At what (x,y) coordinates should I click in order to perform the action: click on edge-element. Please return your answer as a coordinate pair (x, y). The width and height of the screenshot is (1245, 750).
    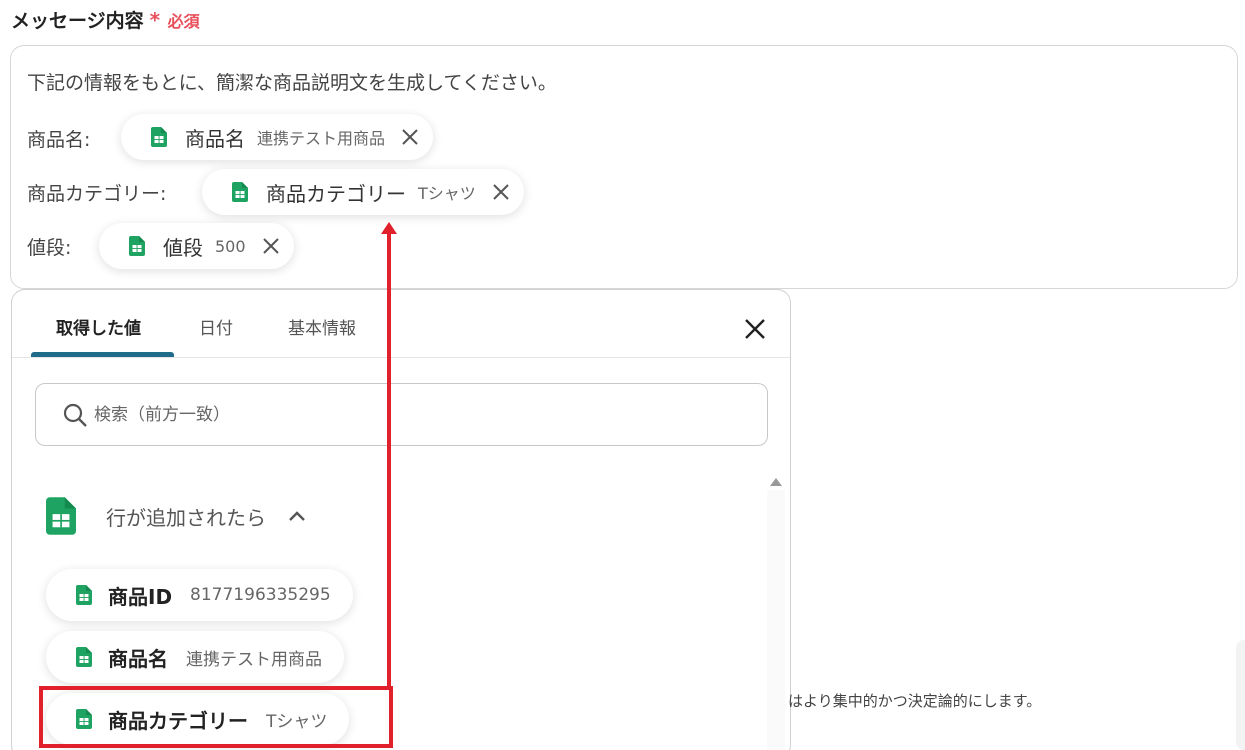
    Looking at the image, I should click on (1240, 695).